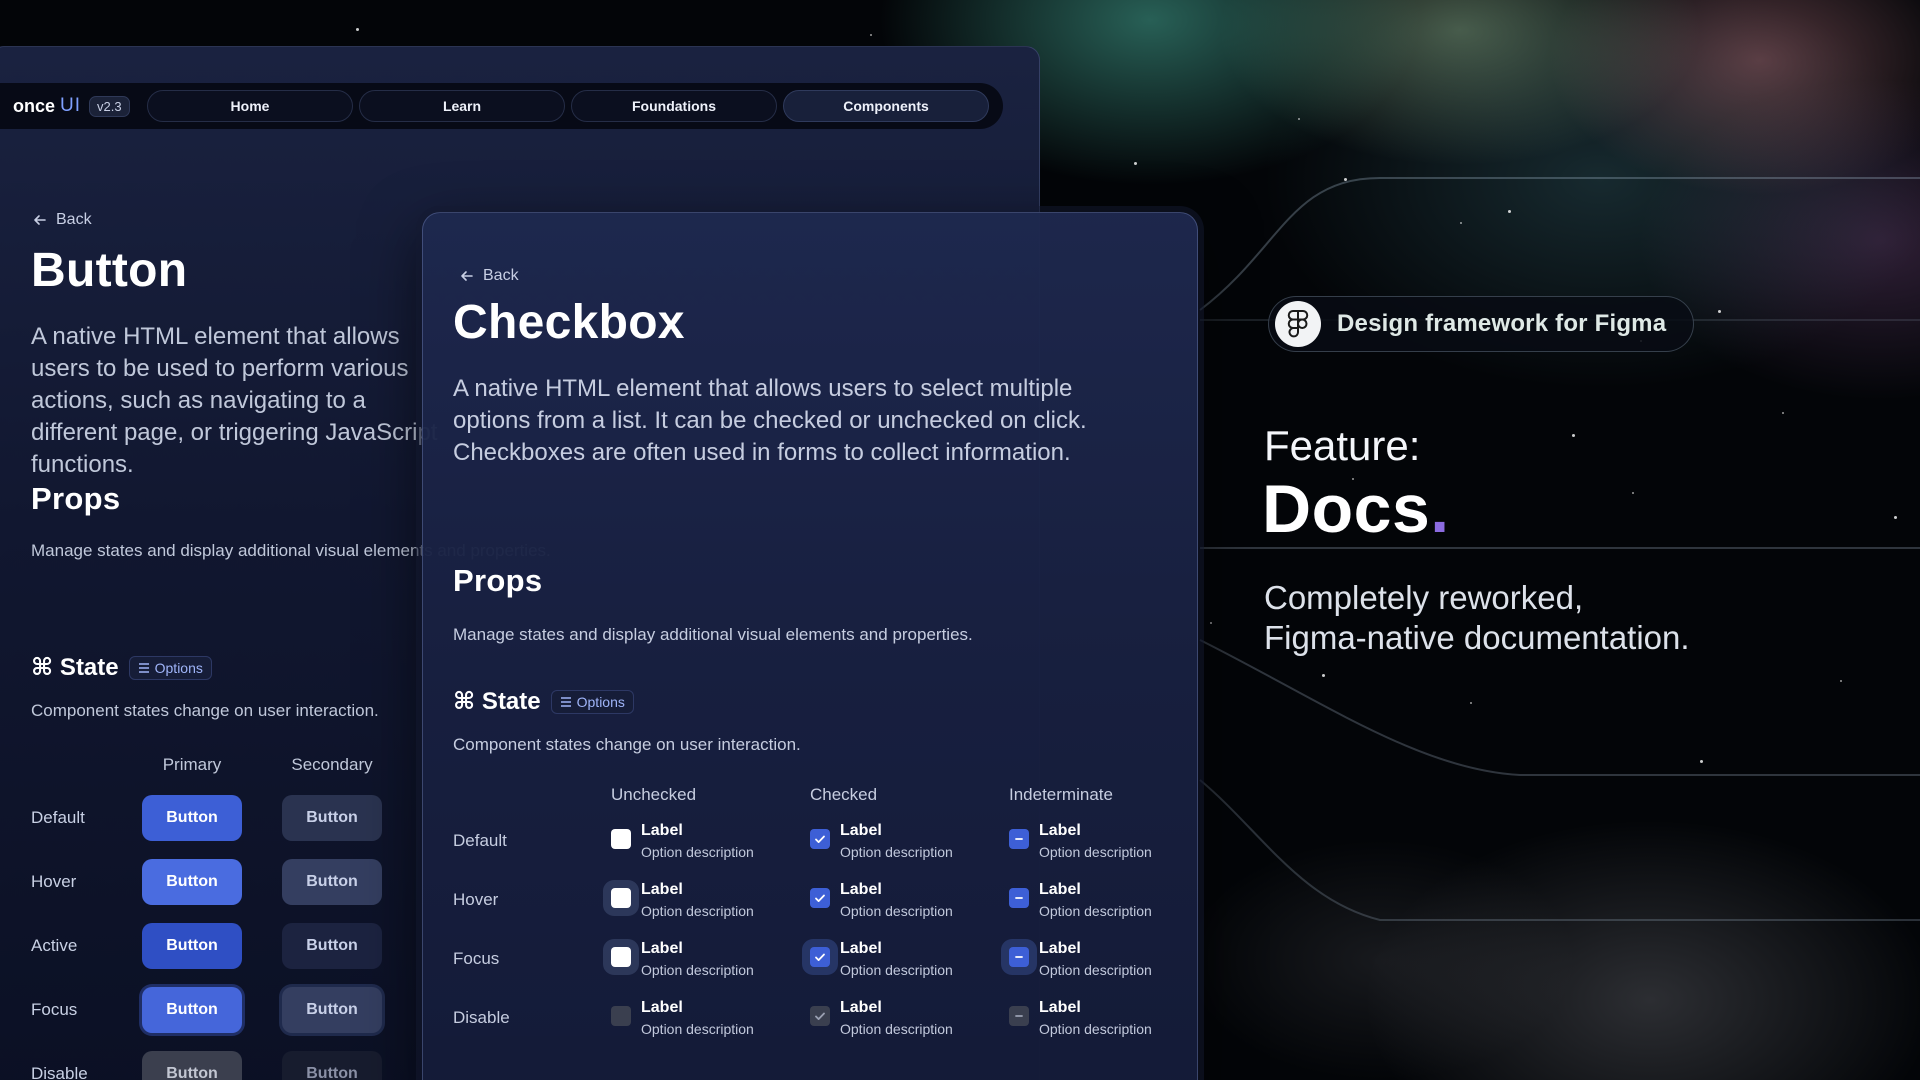  I want to click on list-icon, so click(565, 701).